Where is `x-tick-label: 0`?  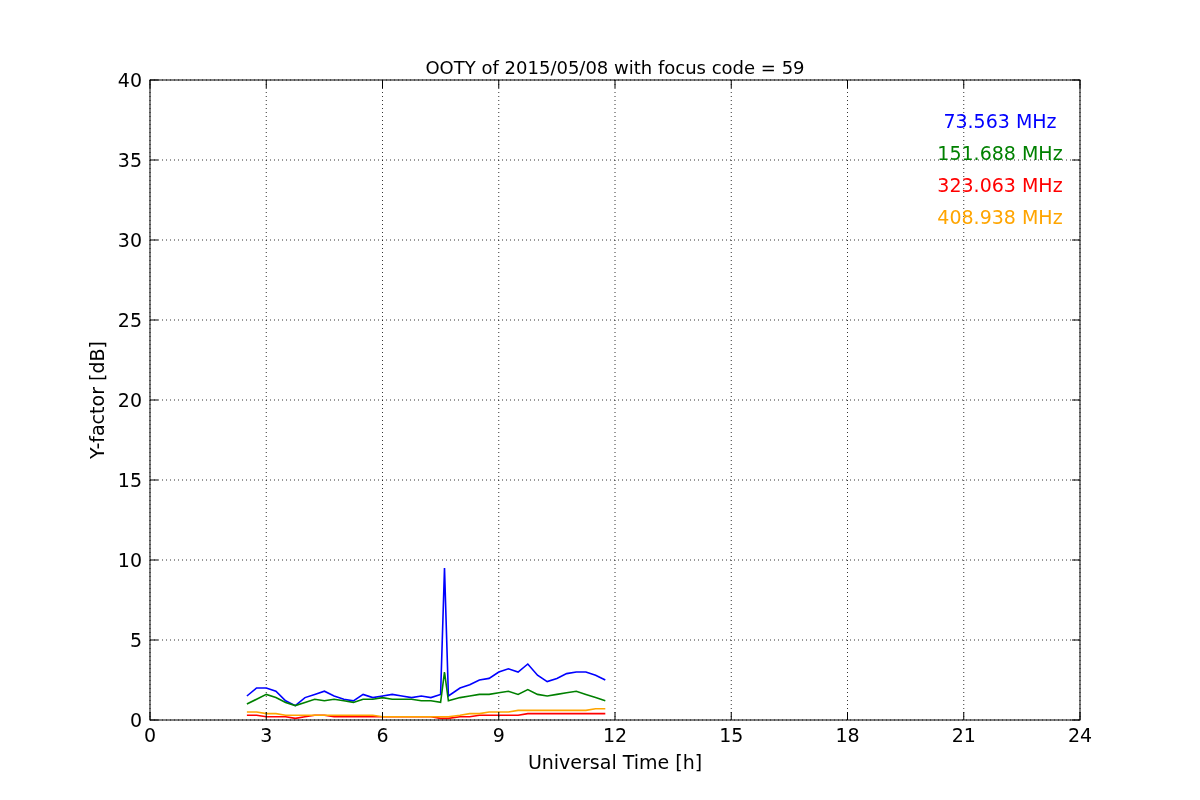
x-tick-label: 0 is located at coordinates (150, 735).